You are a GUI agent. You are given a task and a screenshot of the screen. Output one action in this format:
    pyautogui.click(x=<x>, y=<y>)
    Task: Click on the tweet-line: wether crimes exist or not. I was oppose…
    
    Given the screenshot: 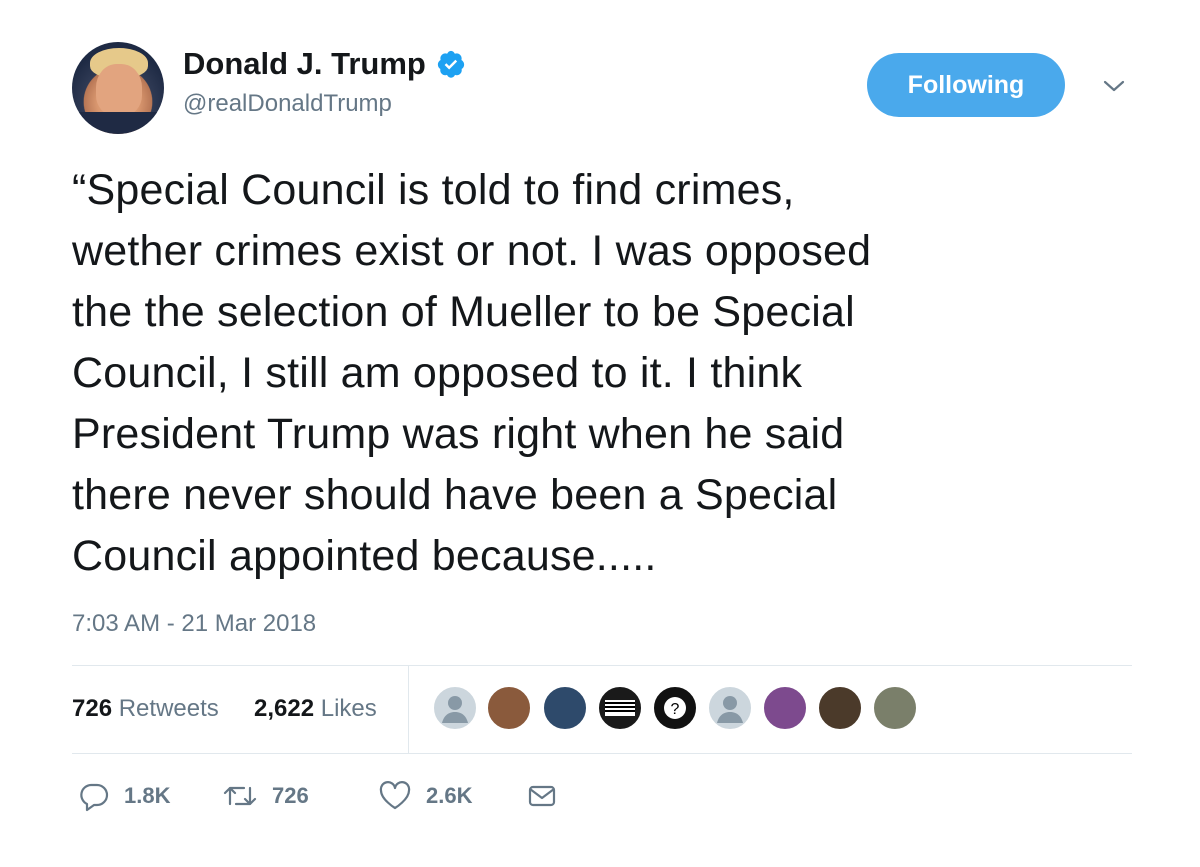 What is the action you would take?
    pyautogui.click(x=472, y=251)
    